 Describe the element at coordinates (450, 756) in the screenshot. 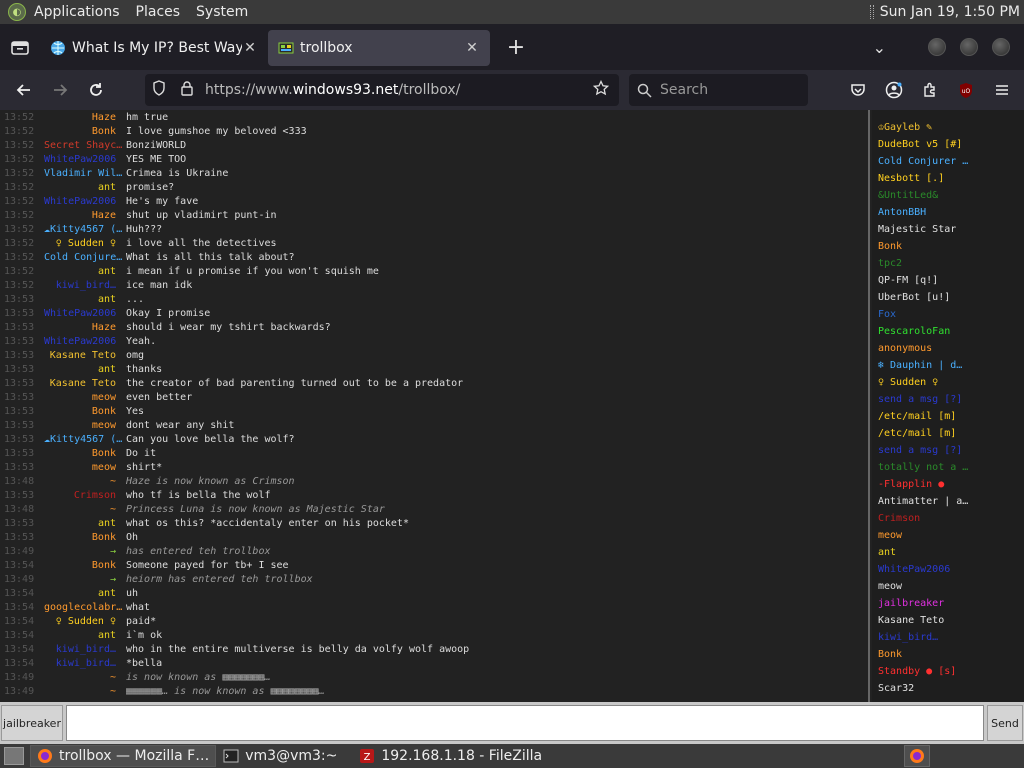

I see `taskbar-item-filezilla: Z 192.168.1.18 - FileZilla` at that location.